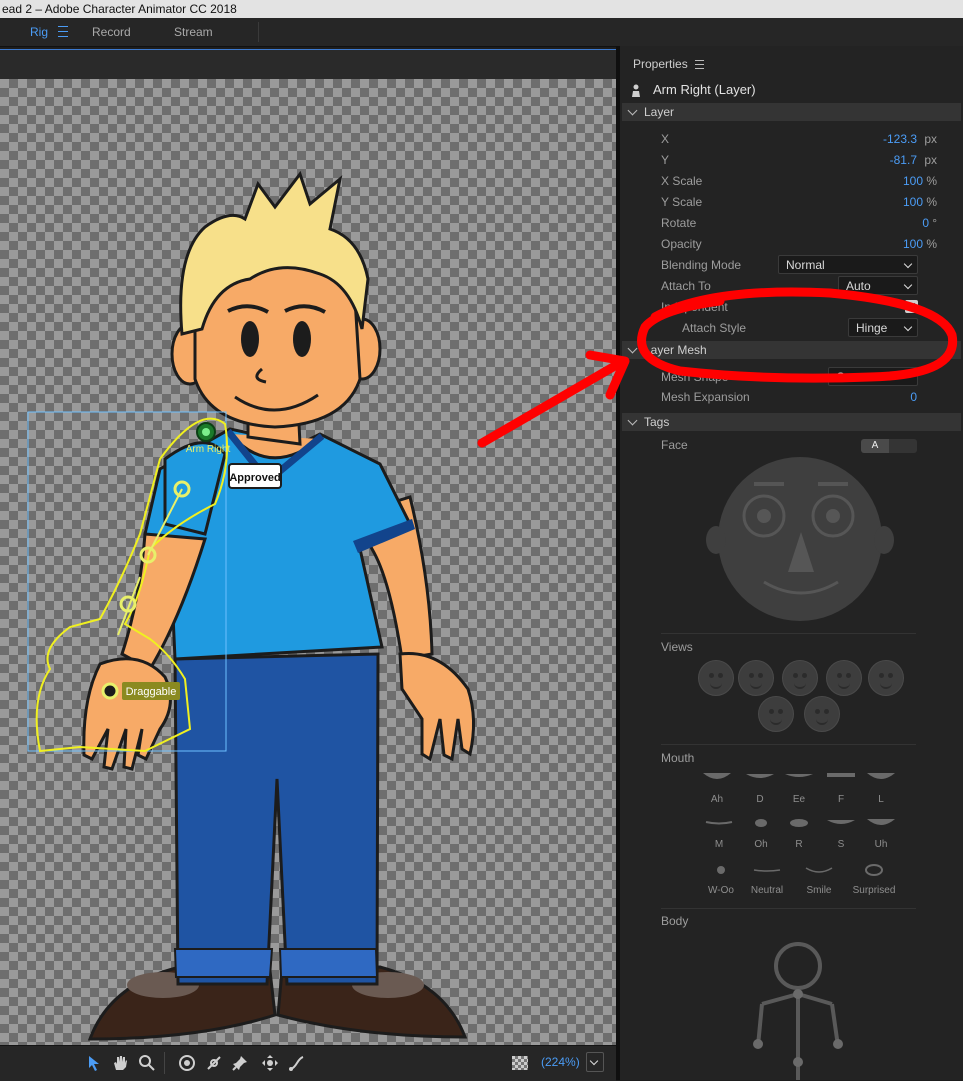  I want to click on blending-mode-value: Normal, so click(805, 265).